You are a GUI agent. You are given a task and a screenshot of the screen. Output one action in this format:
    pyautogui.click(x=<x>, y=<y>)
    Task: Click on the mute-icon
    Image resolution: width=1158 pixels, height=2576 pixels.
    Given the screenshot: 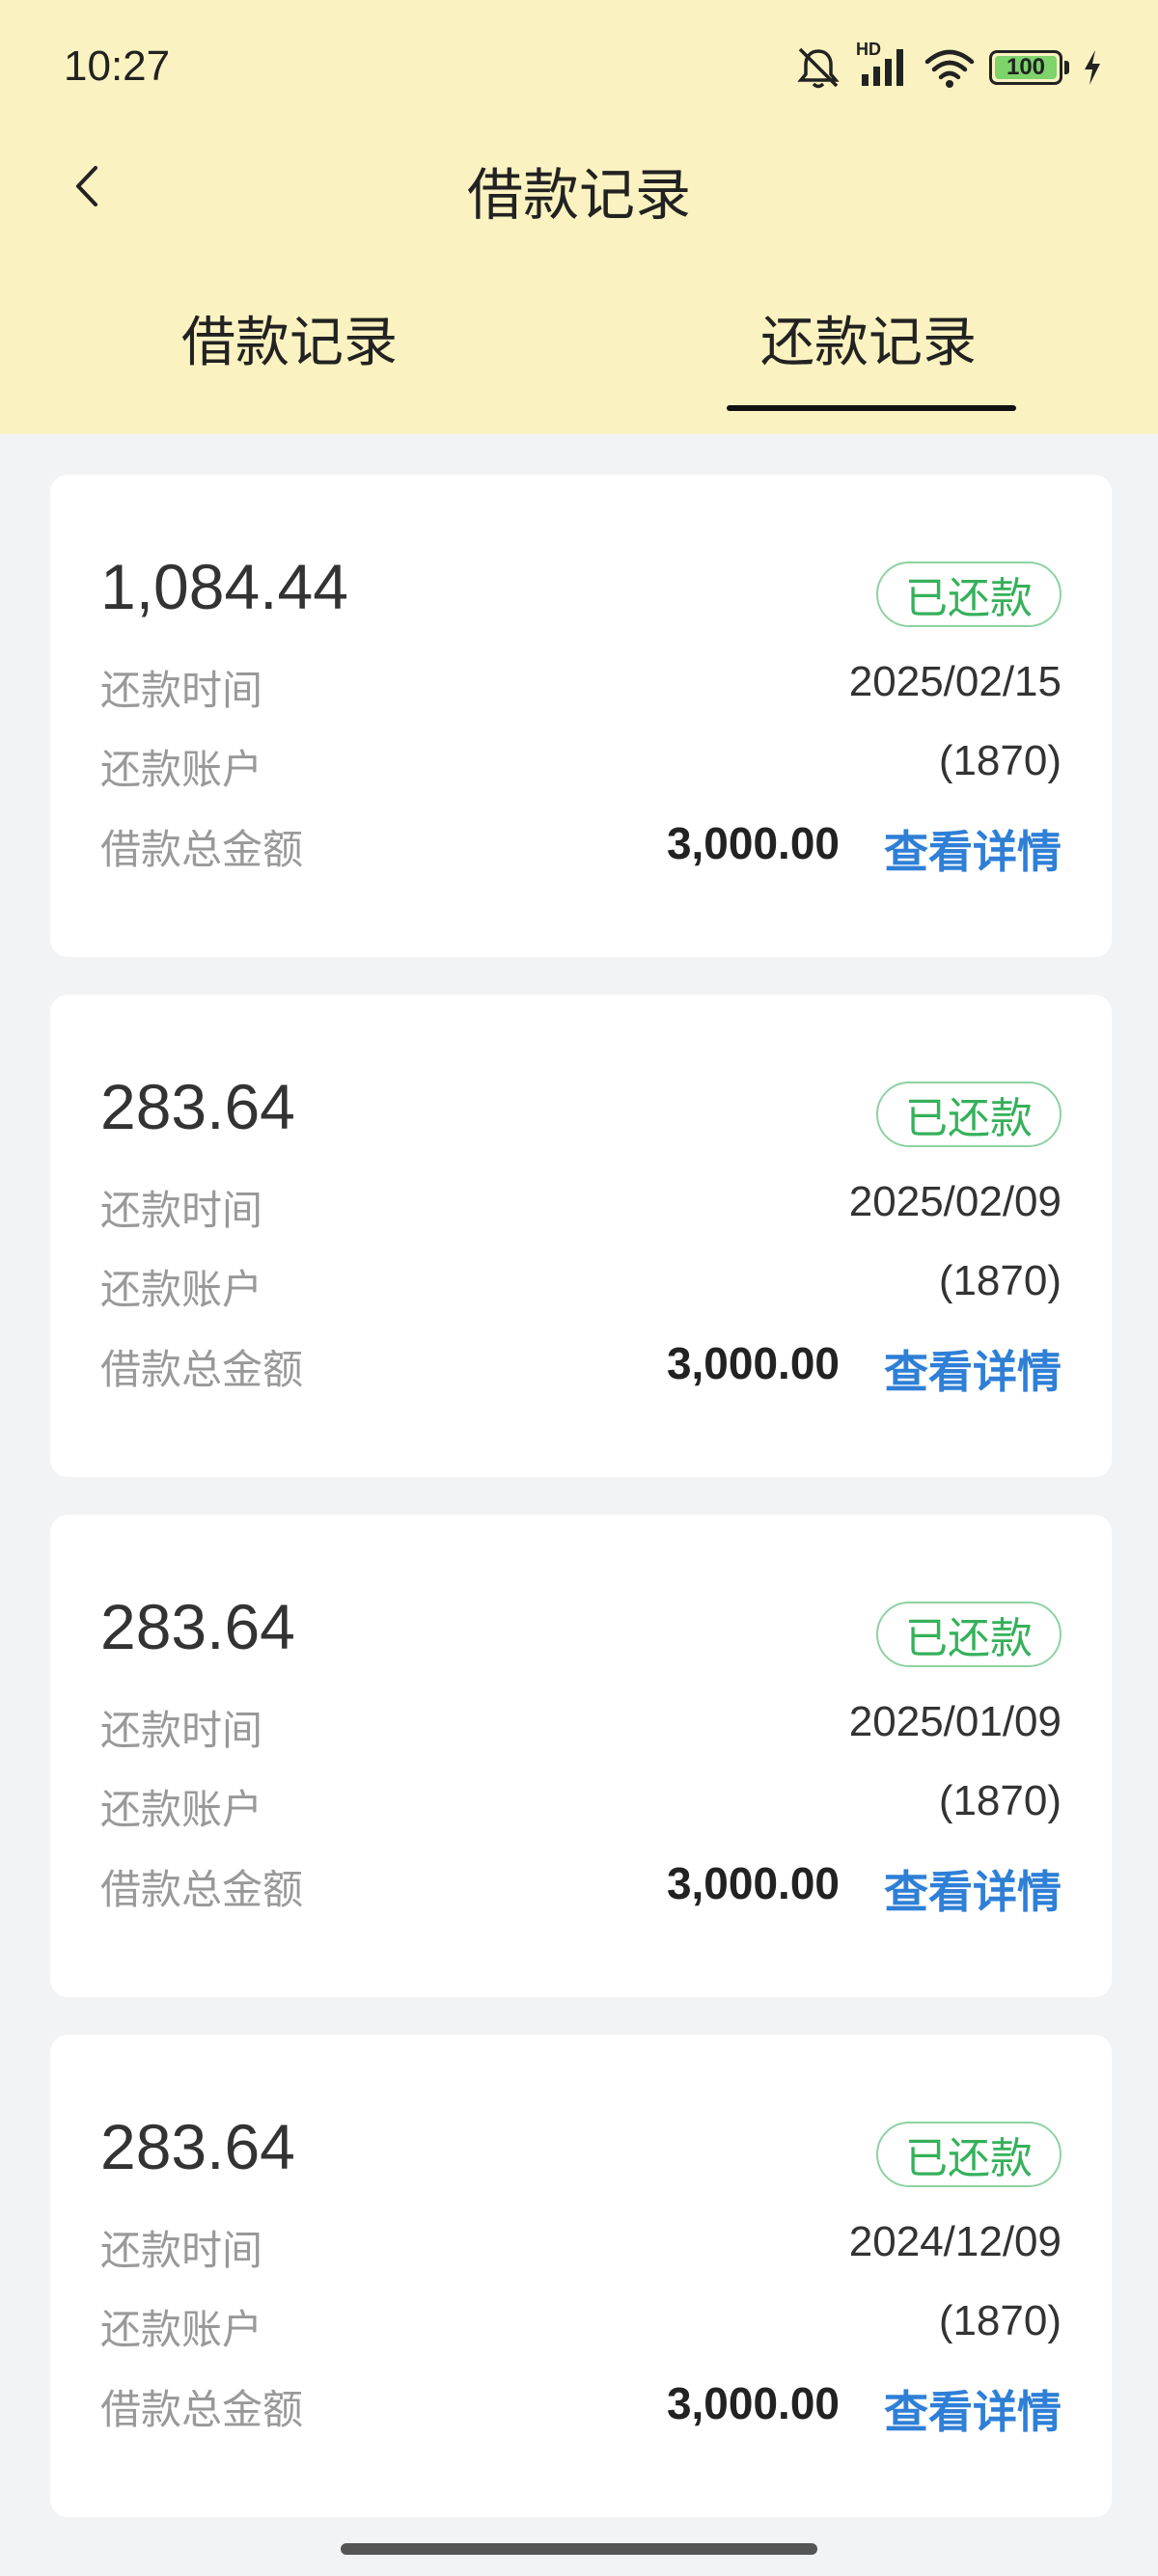 What is the action you would take?
    pyautogui.click(x=818, y=67)
    